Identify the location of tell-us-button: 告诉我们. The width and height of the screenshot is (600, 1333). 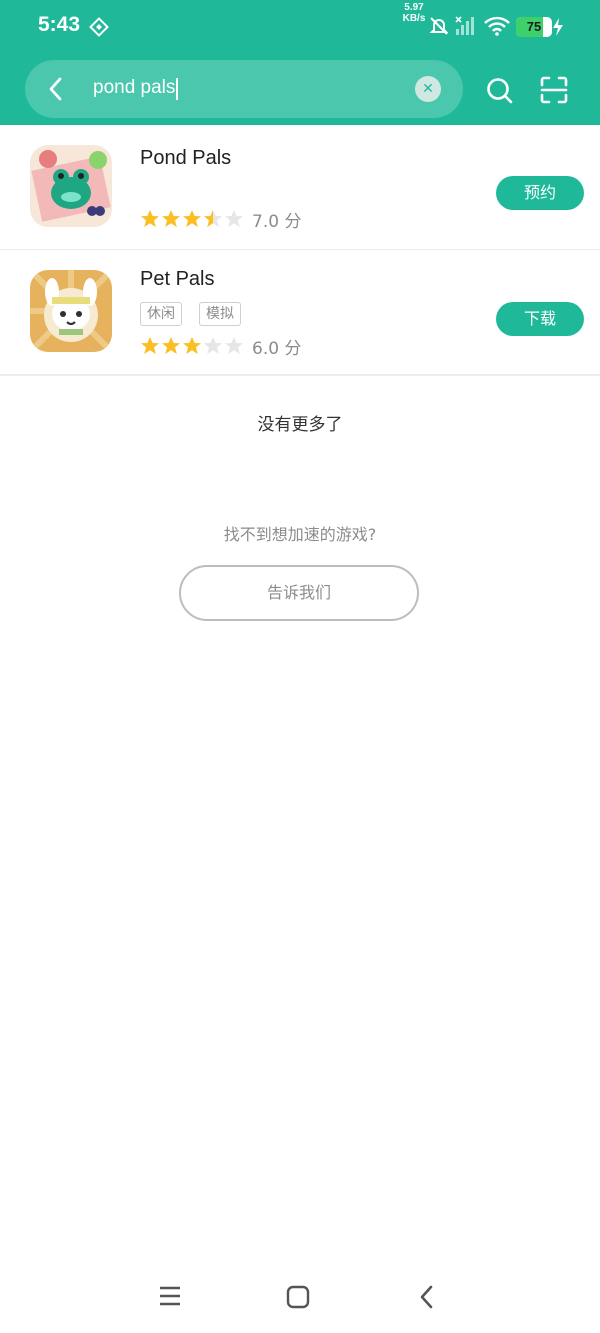
(299, 593).